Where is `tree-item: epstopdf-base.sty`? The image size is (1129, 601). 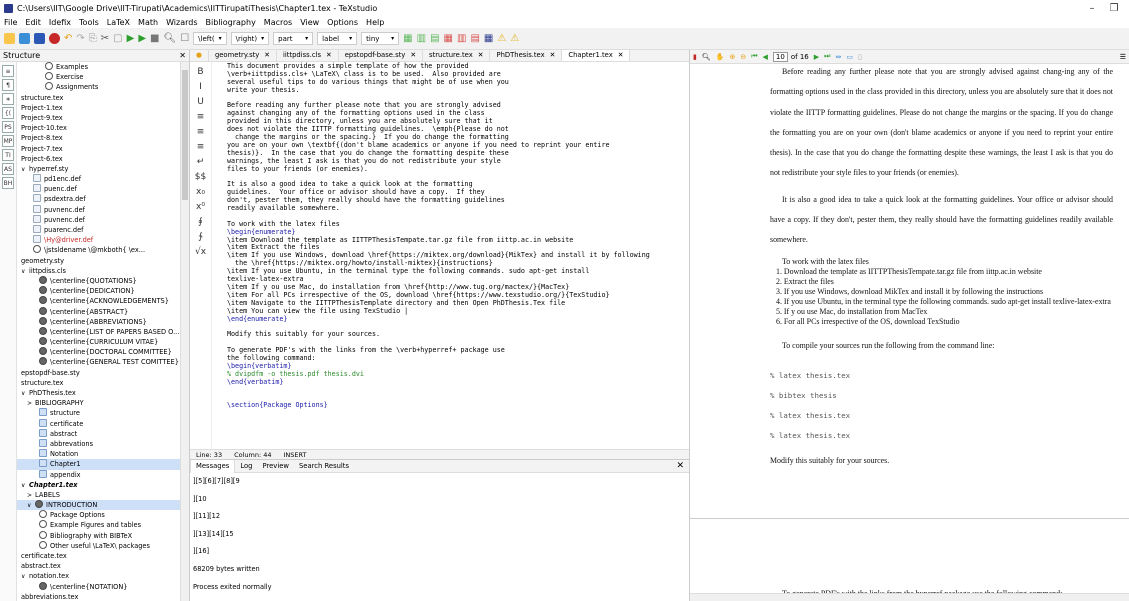 tree-item: epstopdf-base.sty is located at coordinates (98, 373).